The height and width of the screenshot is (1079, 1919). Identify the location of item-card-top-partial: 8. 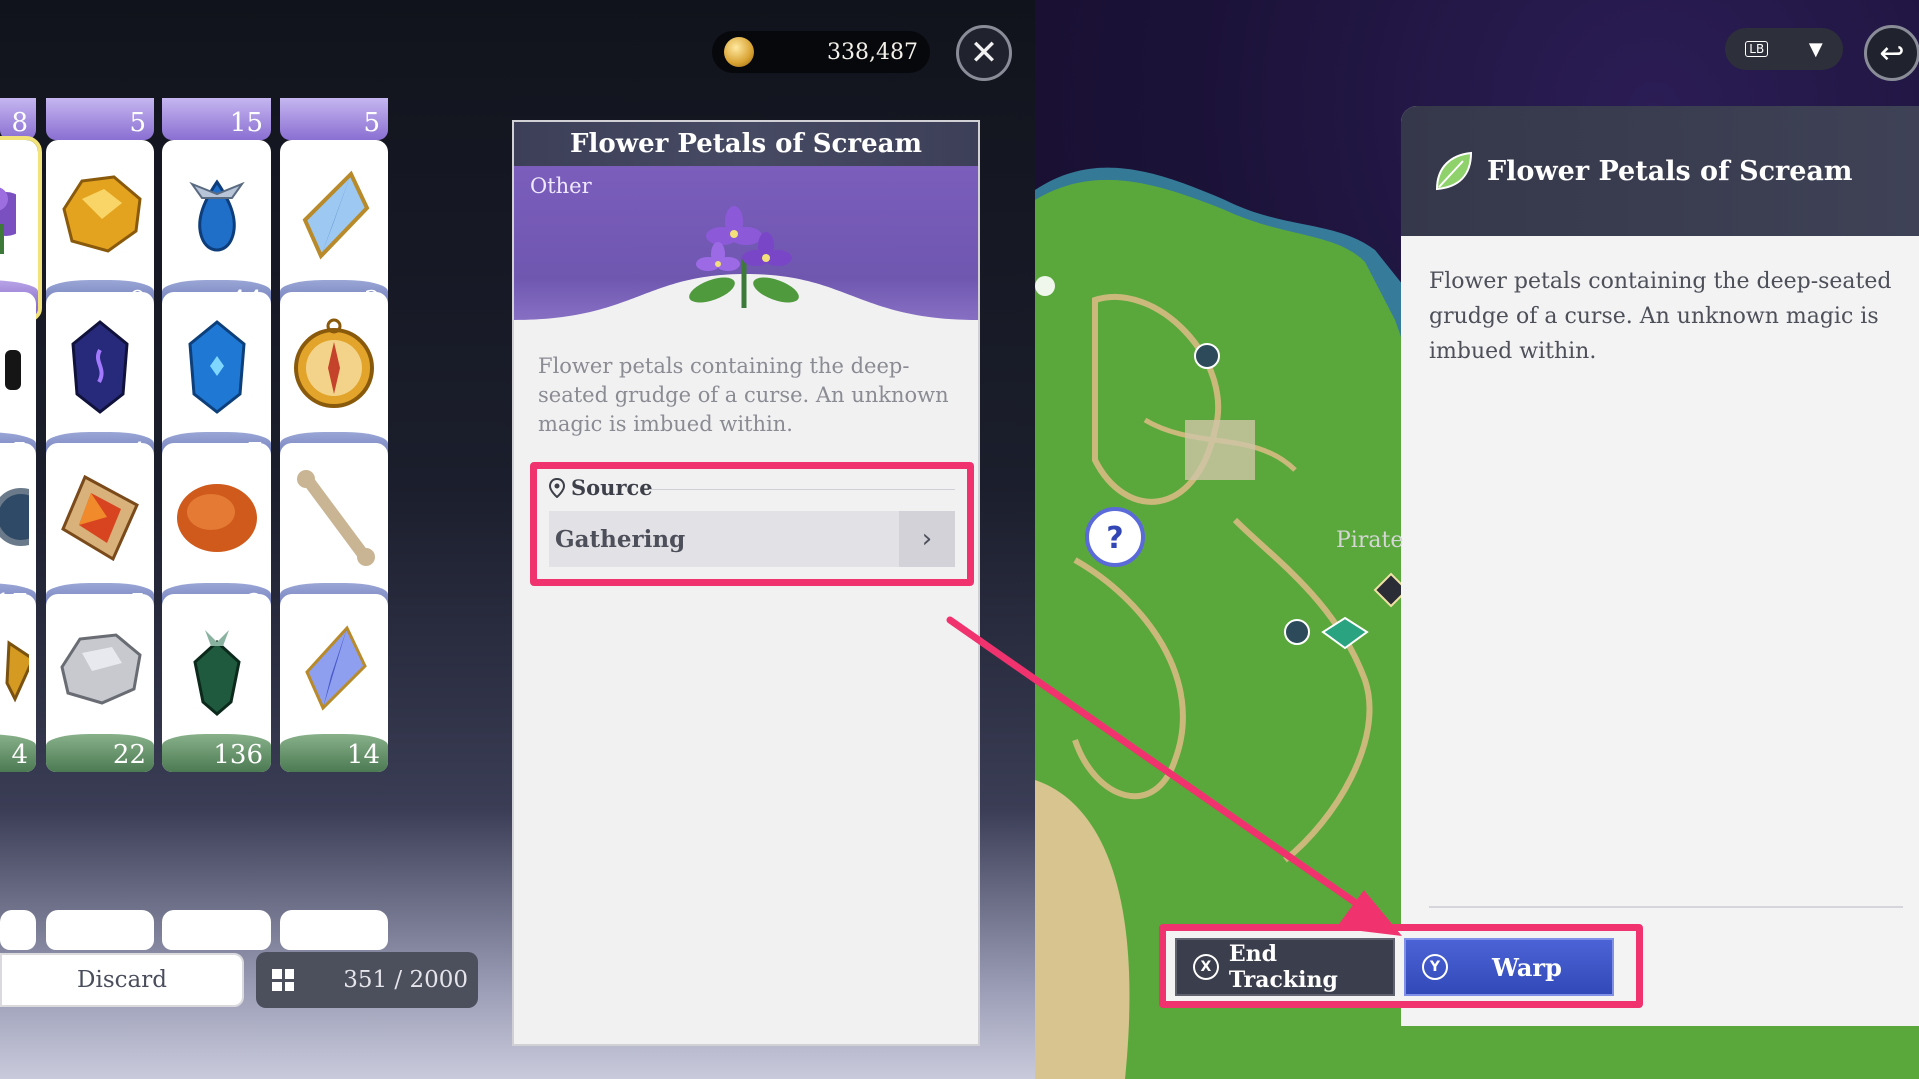
(18, 119).